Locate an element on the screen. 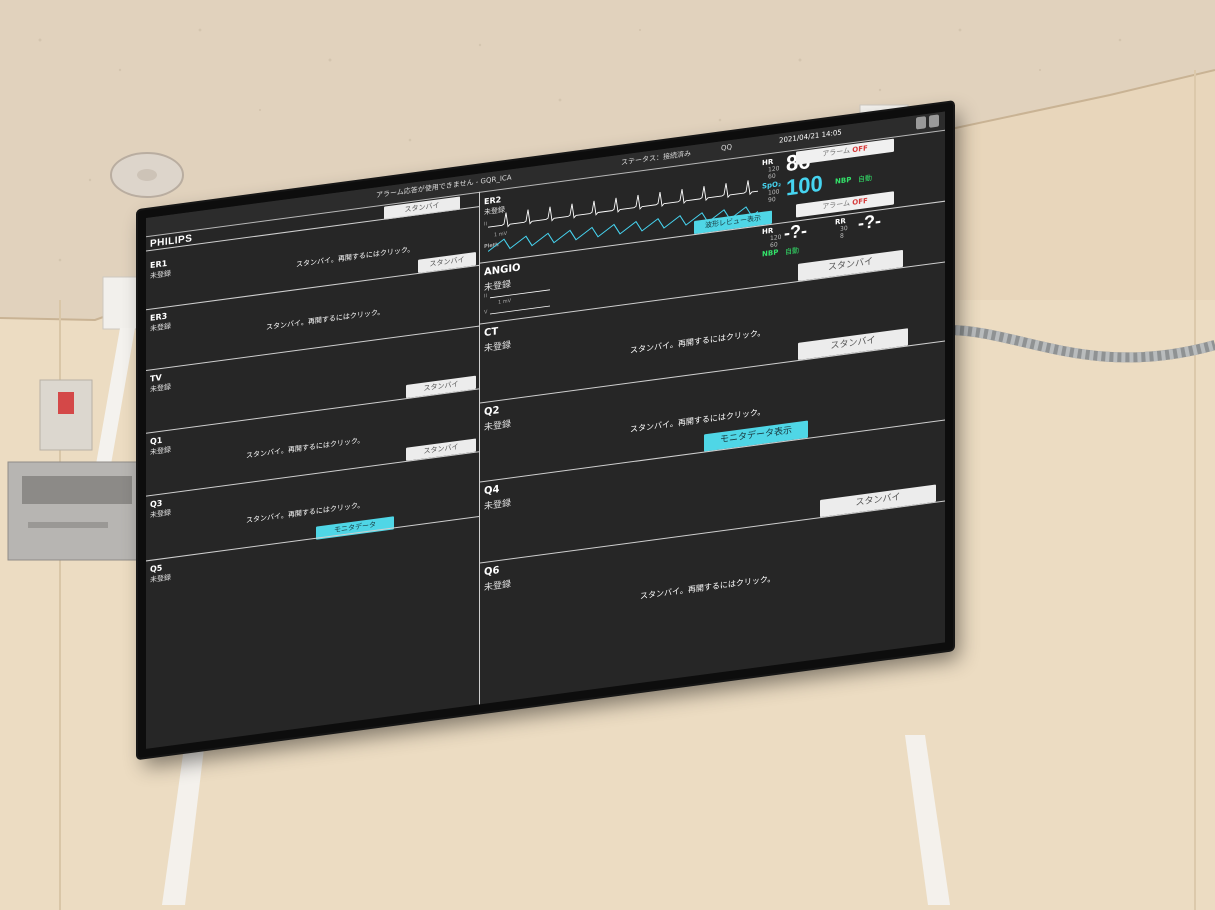 The height and width of the screenshot is (910, 1215). bed-name: ANGIO is located at coordinates (502, 270).